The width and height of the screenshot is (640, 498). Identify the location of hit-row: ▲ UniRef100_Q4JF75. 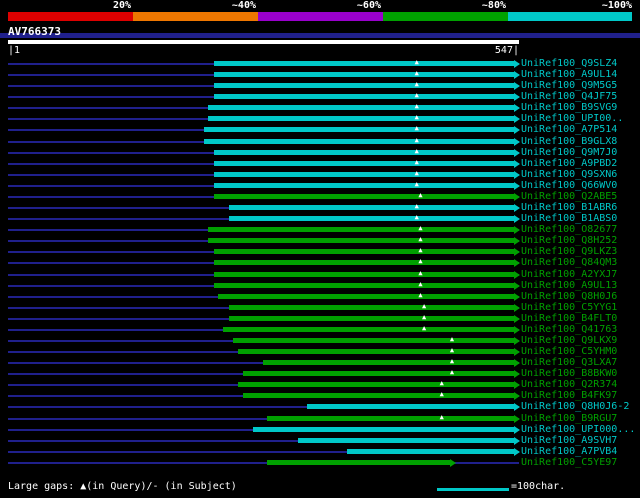
(320, 96).